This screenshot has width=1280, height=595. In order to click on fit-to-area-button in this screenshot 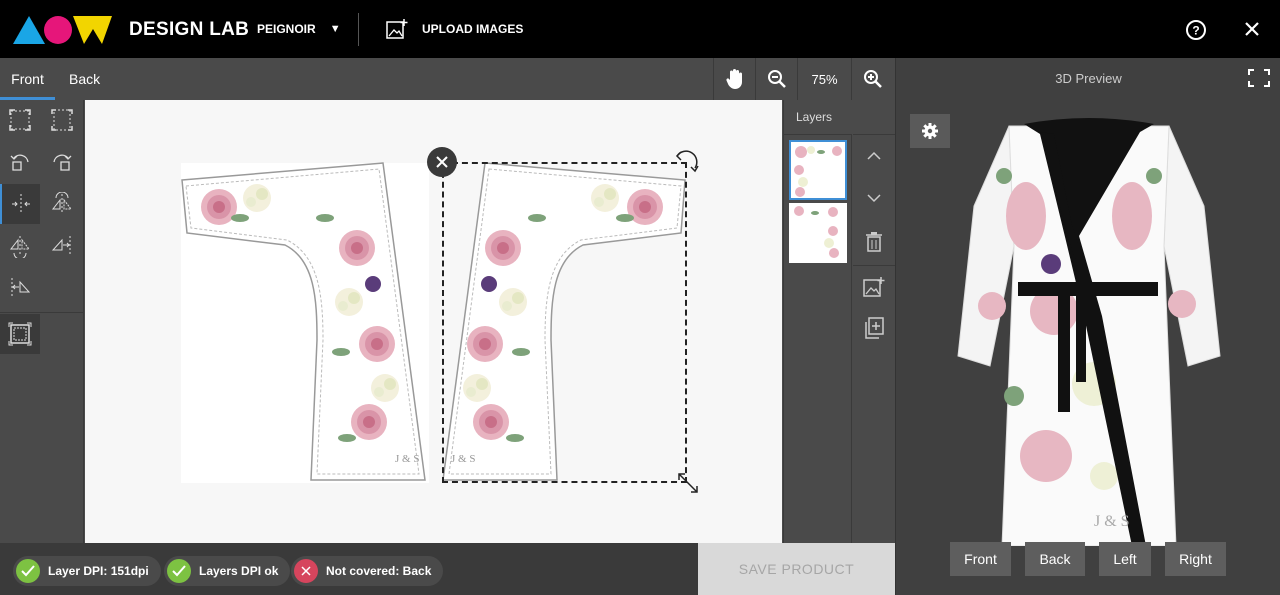, I will do `click(20, 120)`.